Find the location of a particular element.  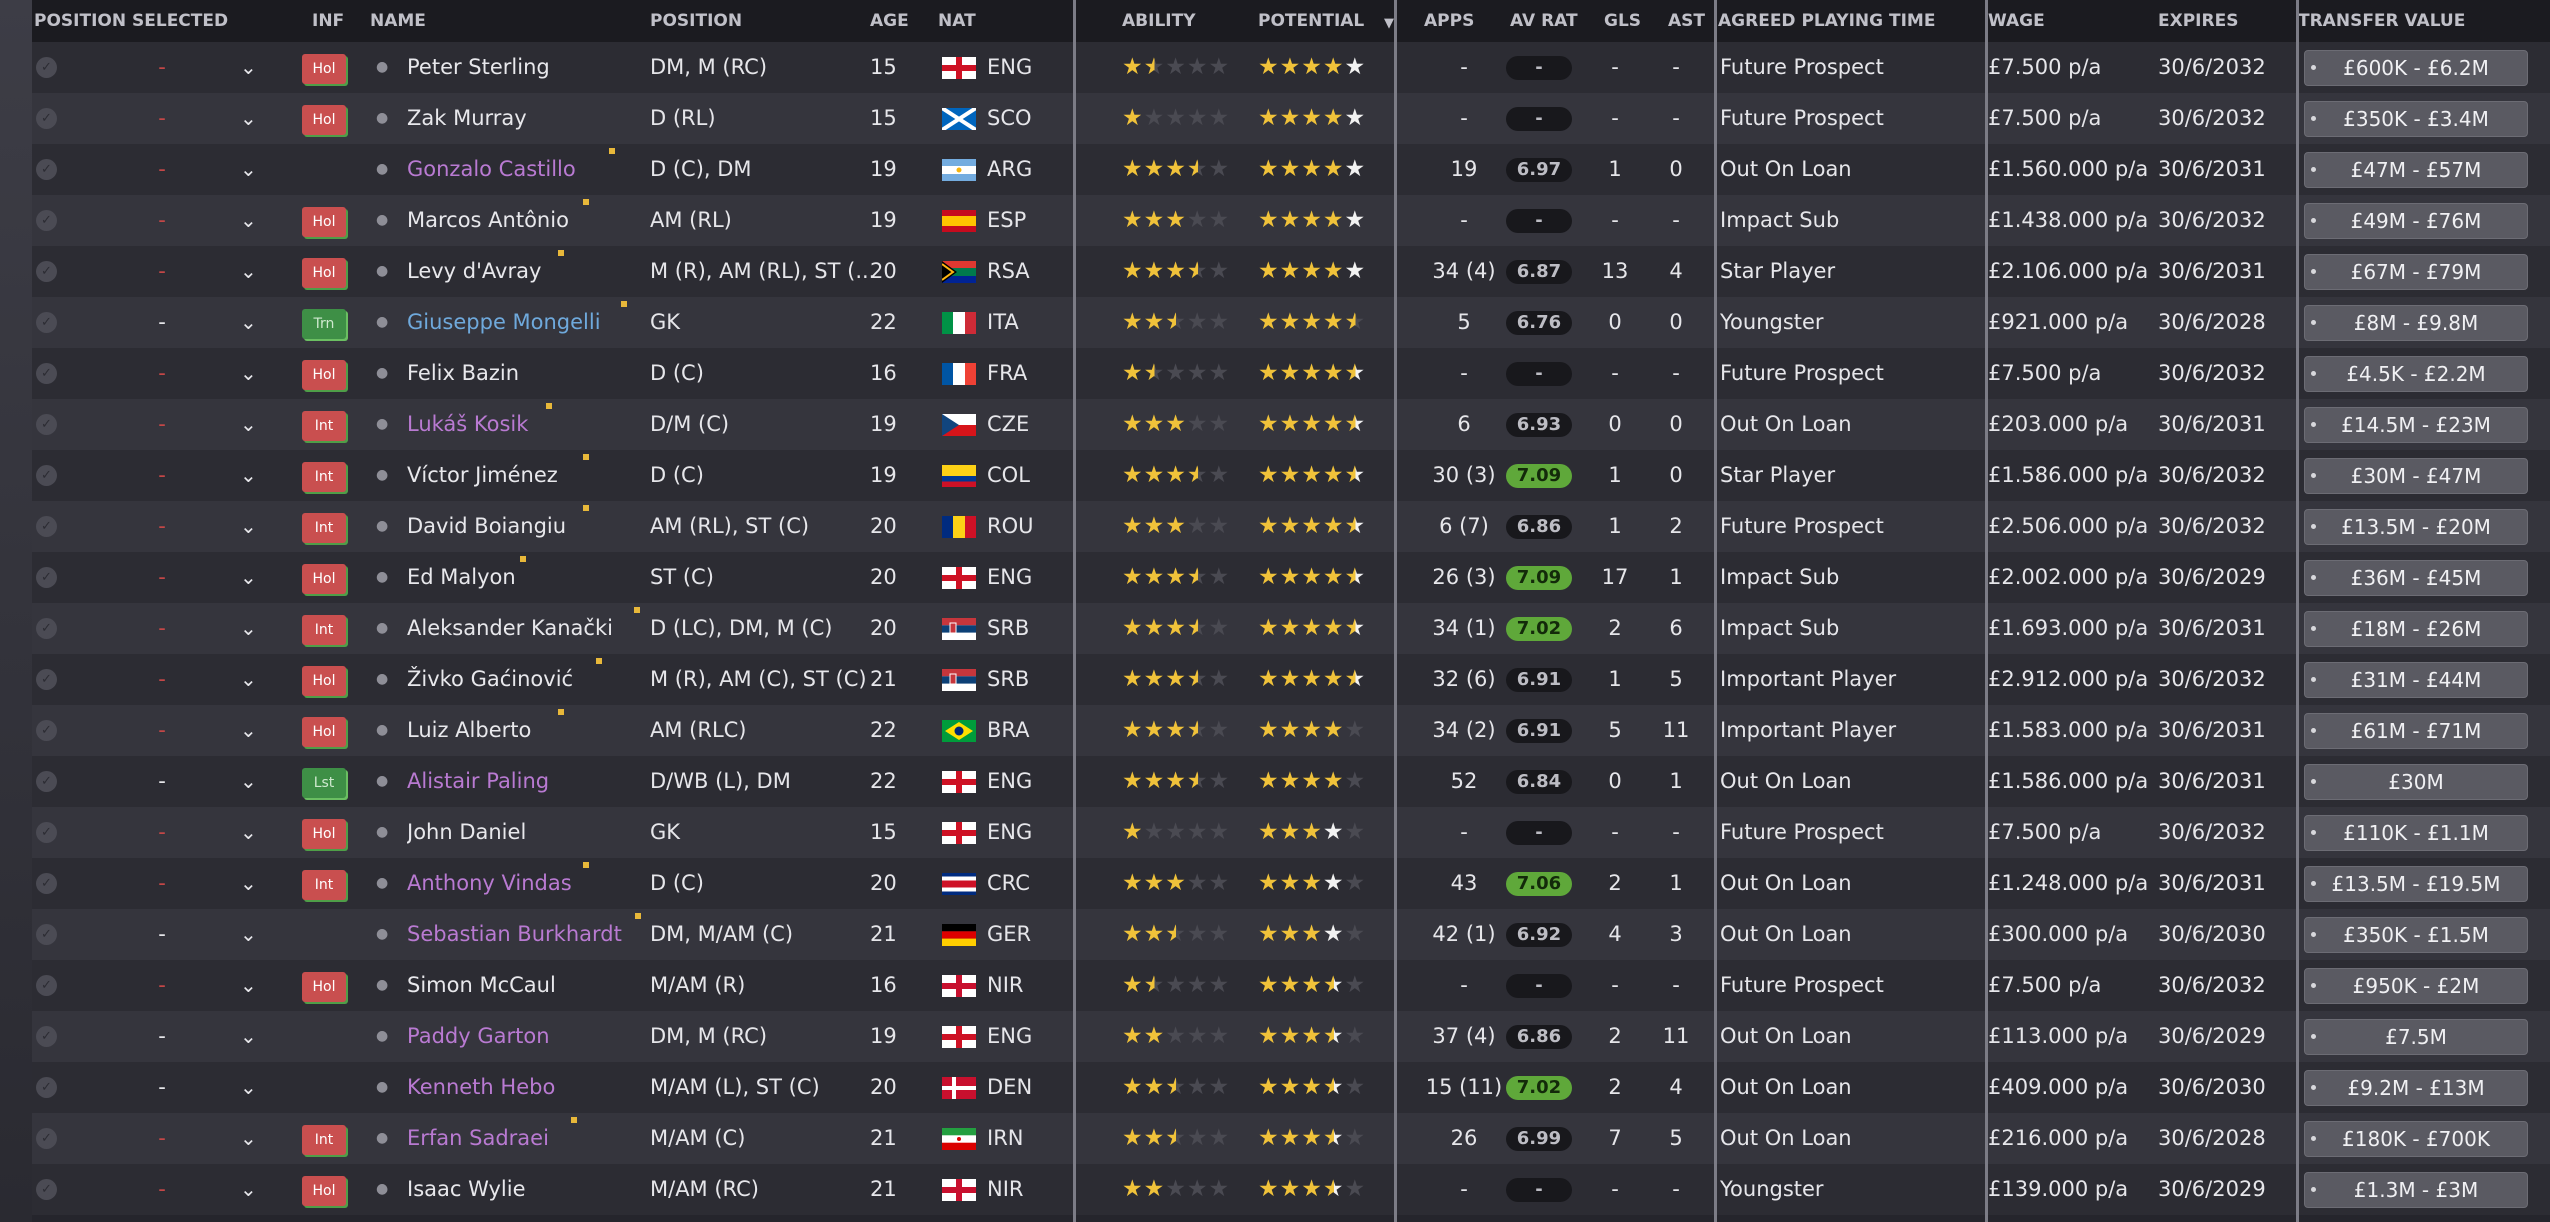

transfer-value-button: £13.5M - £20M is located at coordinates (2416, 527).